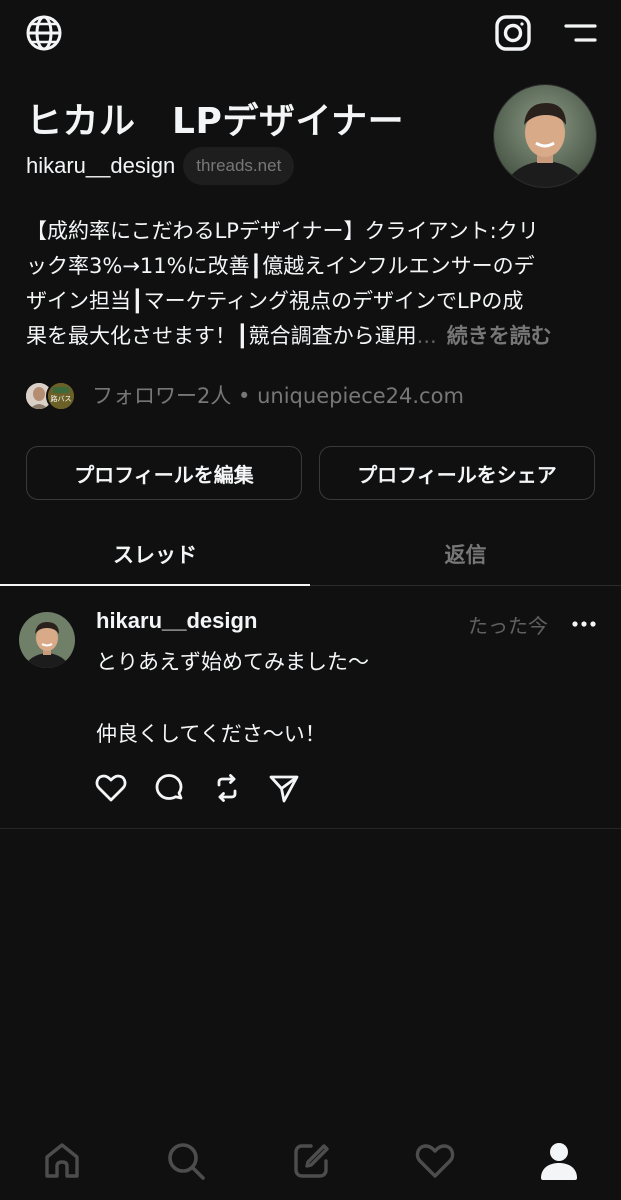 The width and height of the screenshot is (621, 1200). What do you see at coordinates (435, 1161) in the screenshot?
I see `heart-icon` at bounding box center [435, 1161].